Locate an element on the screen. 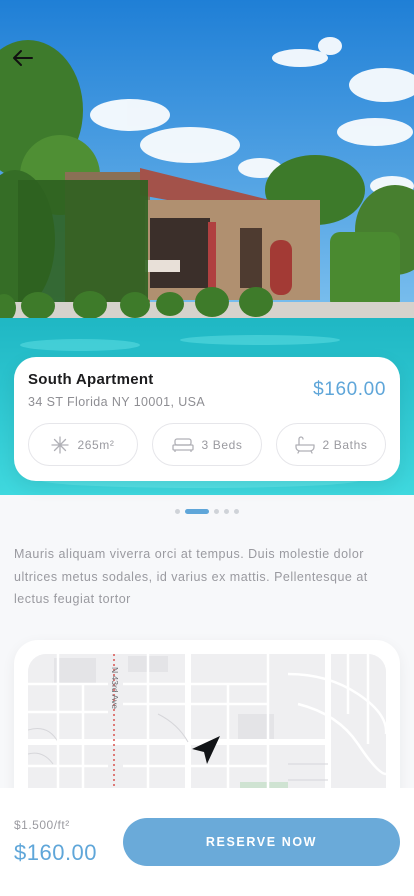  total-price: $160.00 is located at coordinates (56, 852).